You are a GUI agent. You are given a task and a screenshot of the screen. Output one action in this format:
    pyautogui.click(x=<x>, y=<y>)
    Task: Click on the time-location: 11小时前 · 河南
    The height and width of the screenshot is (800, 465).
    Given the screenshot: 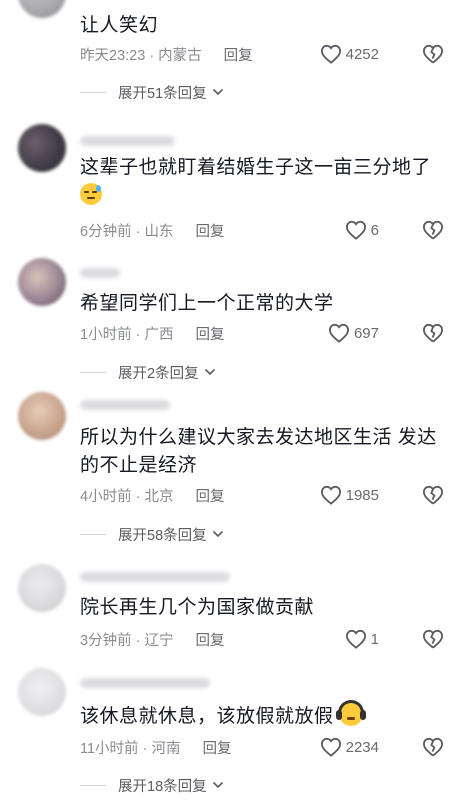 What is the action you would take?
    pyautogui.click(x=130, y=748)
    